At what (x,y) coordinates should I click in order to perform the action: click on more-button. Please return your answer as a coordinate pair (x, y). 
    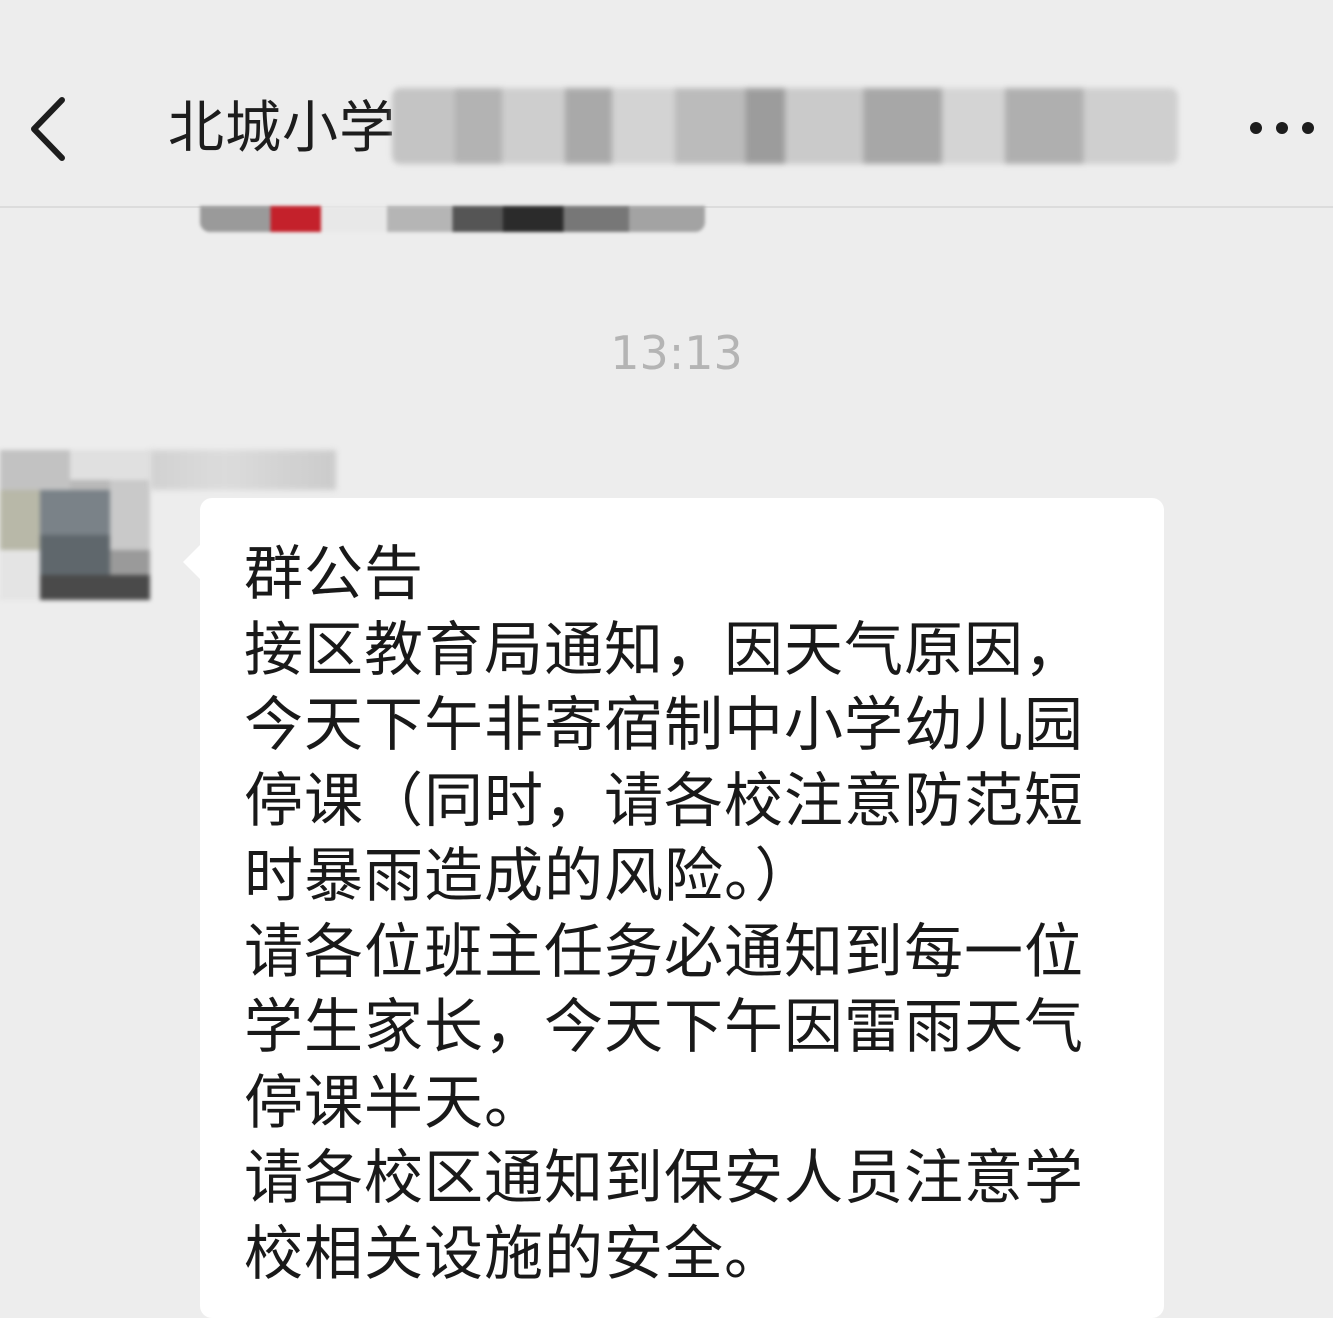
    Looking at the image, I should click on (1282, 128).